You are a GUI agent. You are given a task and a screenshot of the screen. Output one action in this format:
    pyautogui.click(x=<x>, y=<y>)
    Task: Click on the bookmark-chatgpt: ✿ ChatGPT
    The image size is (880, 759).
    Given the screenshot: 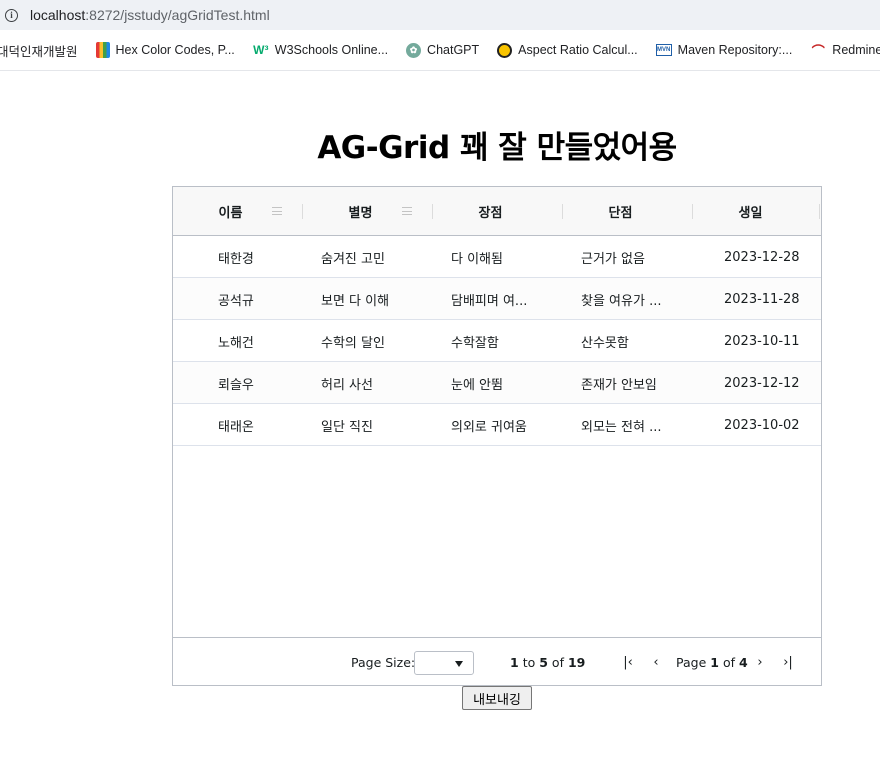 What is the action you would take?
    pyautogui.click(x=442, y=50)
    